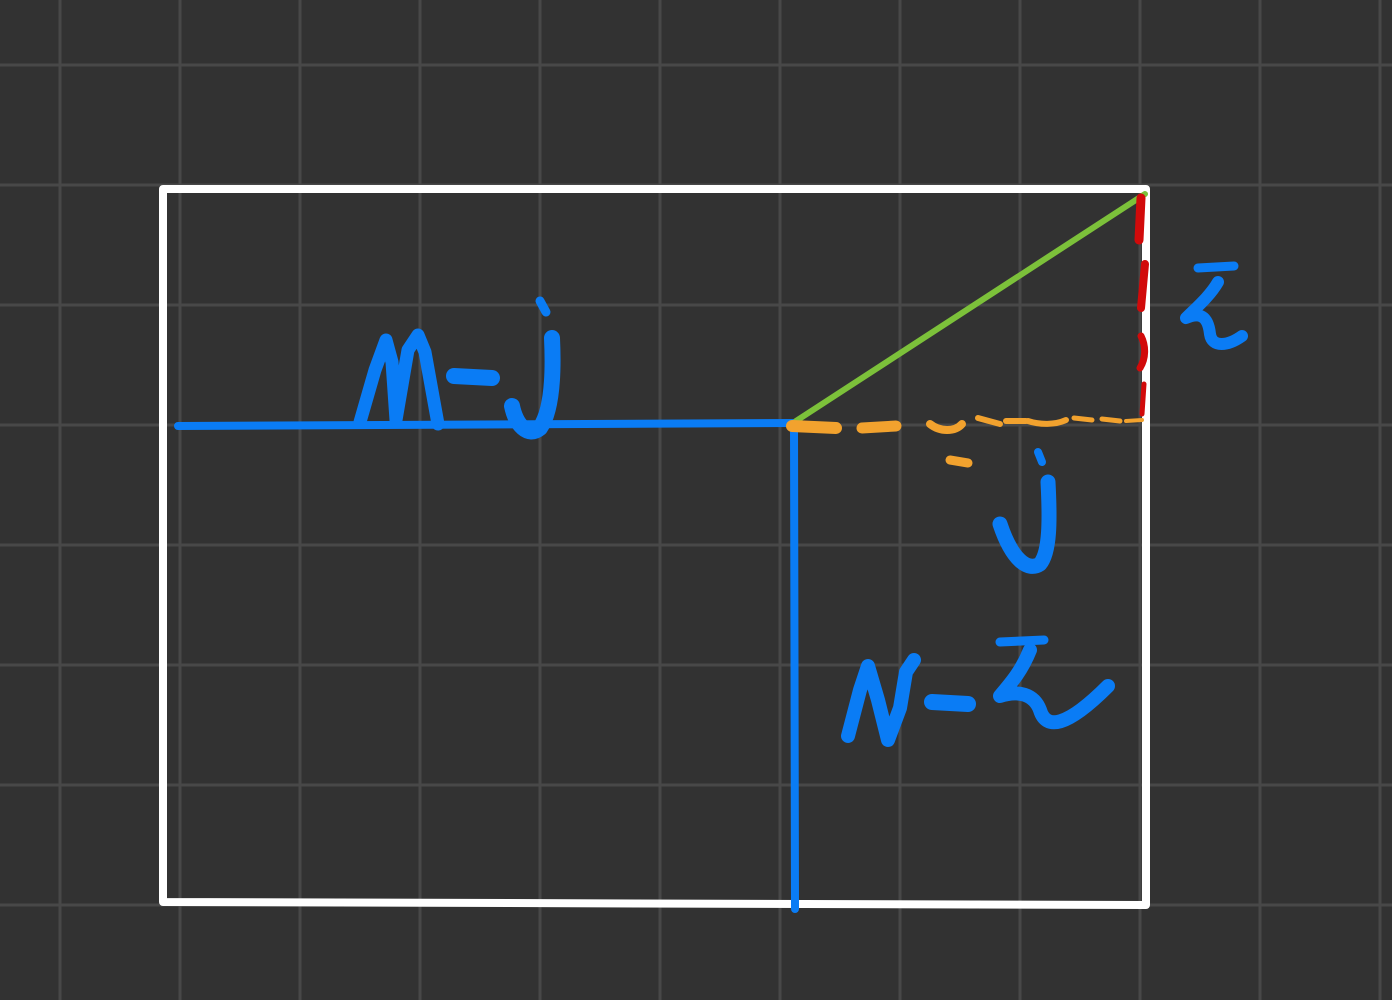 The image size is (1392, 1000). I want to click on blue-vertical-line, so click(794, 667).